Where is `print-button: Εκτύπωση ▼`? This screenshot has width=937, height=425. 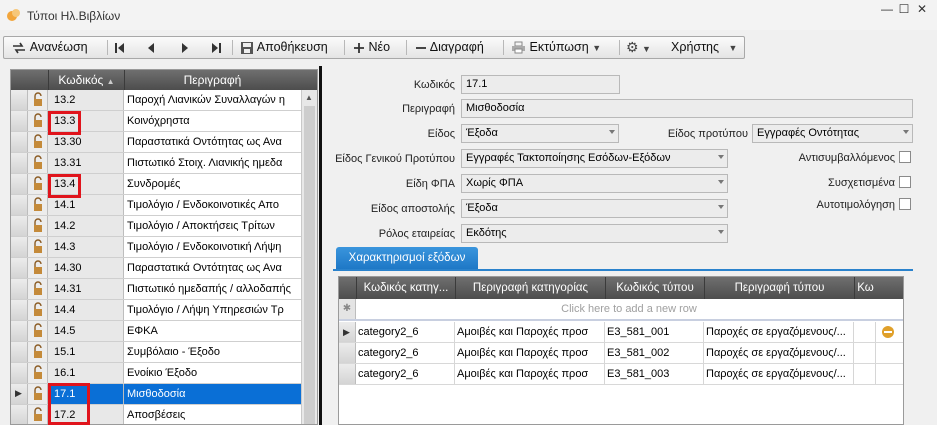
print-button: Εκτύπωση ▼ is located at coordinates (556, 47).